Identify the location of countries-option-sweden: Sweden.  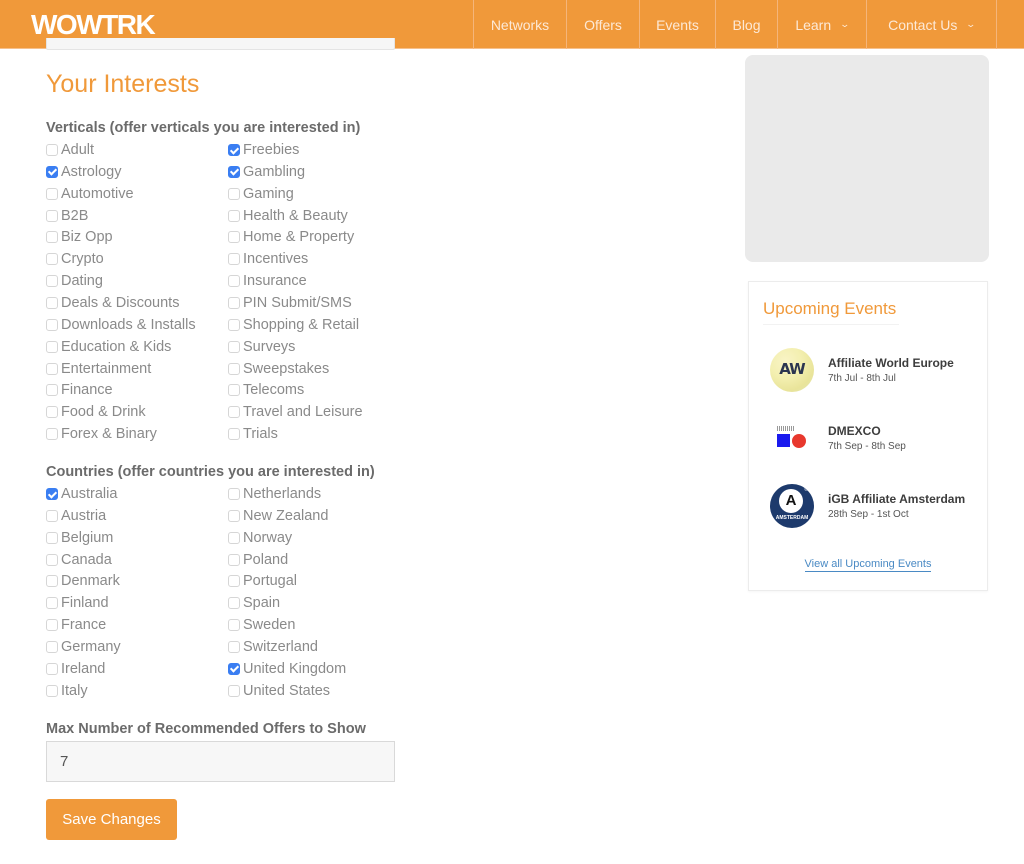
(261, 625).